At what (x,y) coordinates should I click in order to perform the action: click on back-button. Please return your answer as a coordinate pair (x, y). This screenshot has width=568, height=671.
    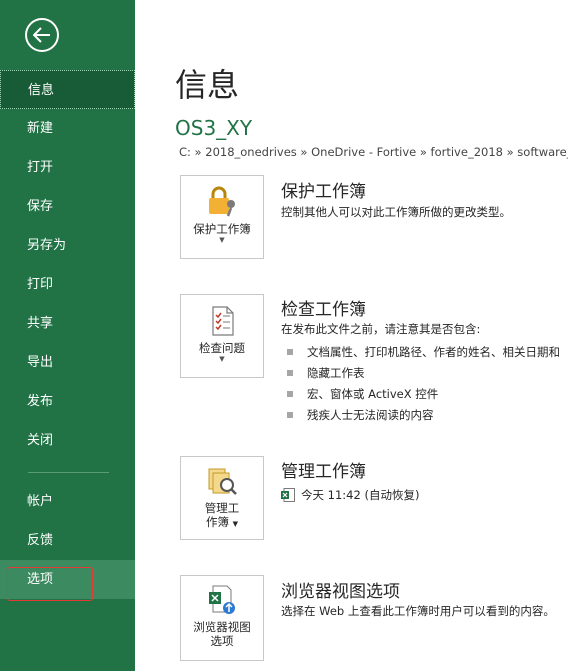
    Looking at the image, I should click on (42, 35).